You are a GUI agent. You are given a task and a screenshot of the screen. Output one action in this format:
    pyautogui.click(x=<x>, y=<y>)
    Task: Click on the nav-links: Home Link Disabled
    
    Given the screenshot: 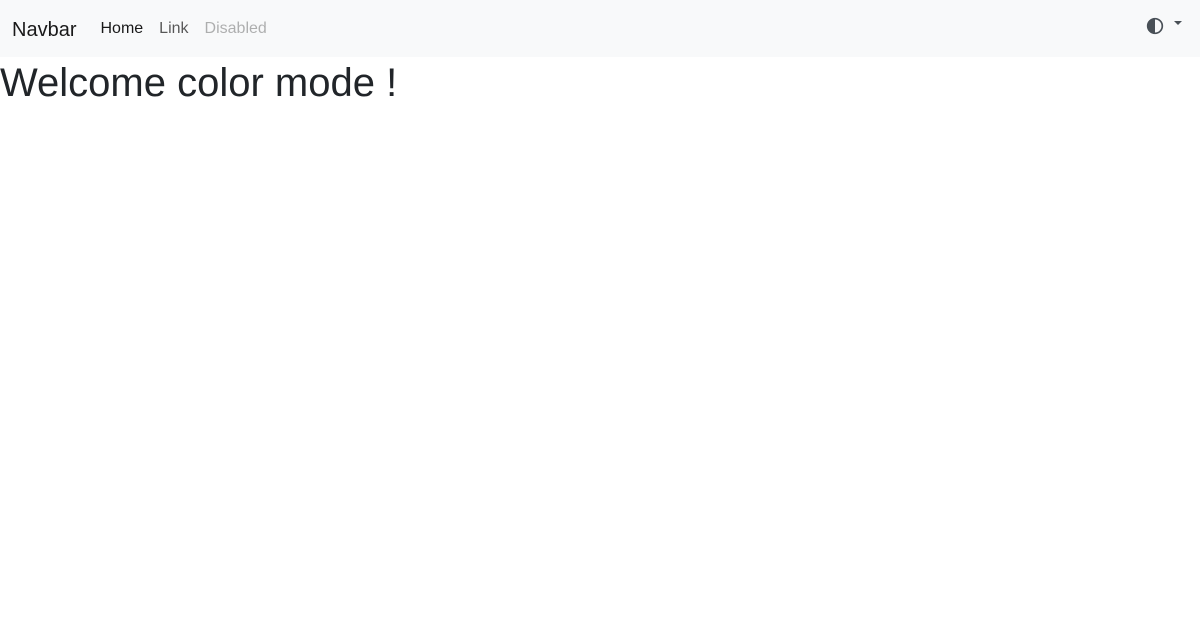 What is the action you would take?
    pyautogui.click(x=183, y=28)
    